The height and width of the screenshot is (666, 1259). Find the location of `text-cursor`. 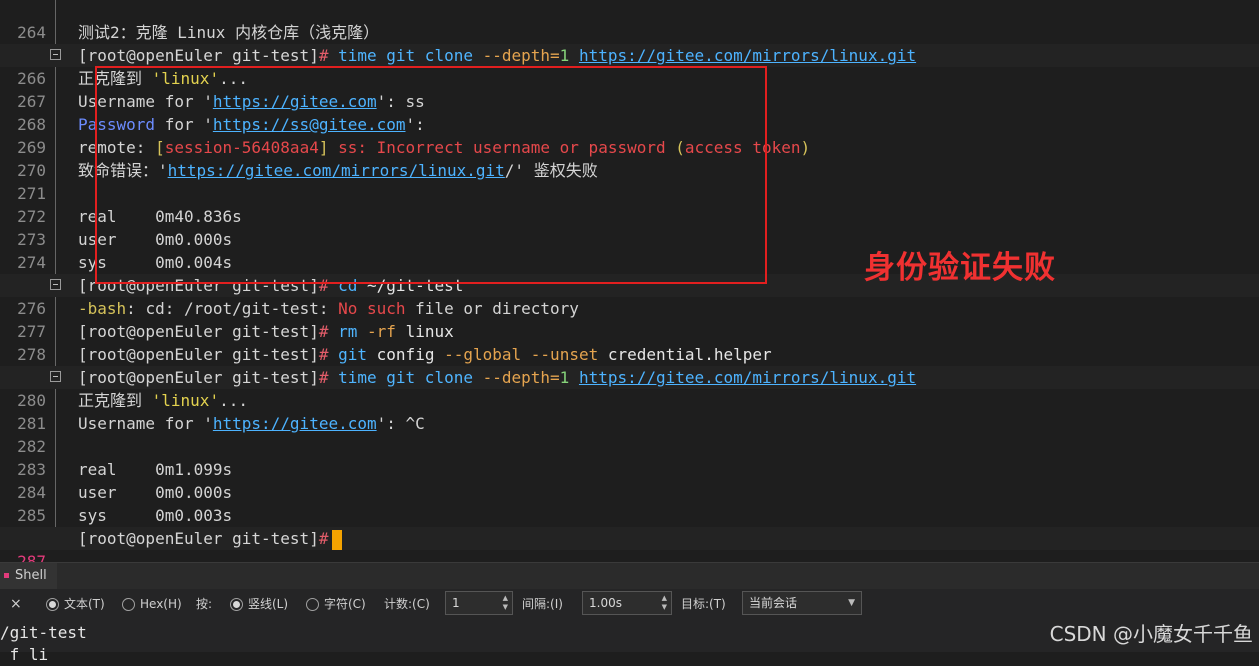

text-cursor is located at coordinates (337, 539).